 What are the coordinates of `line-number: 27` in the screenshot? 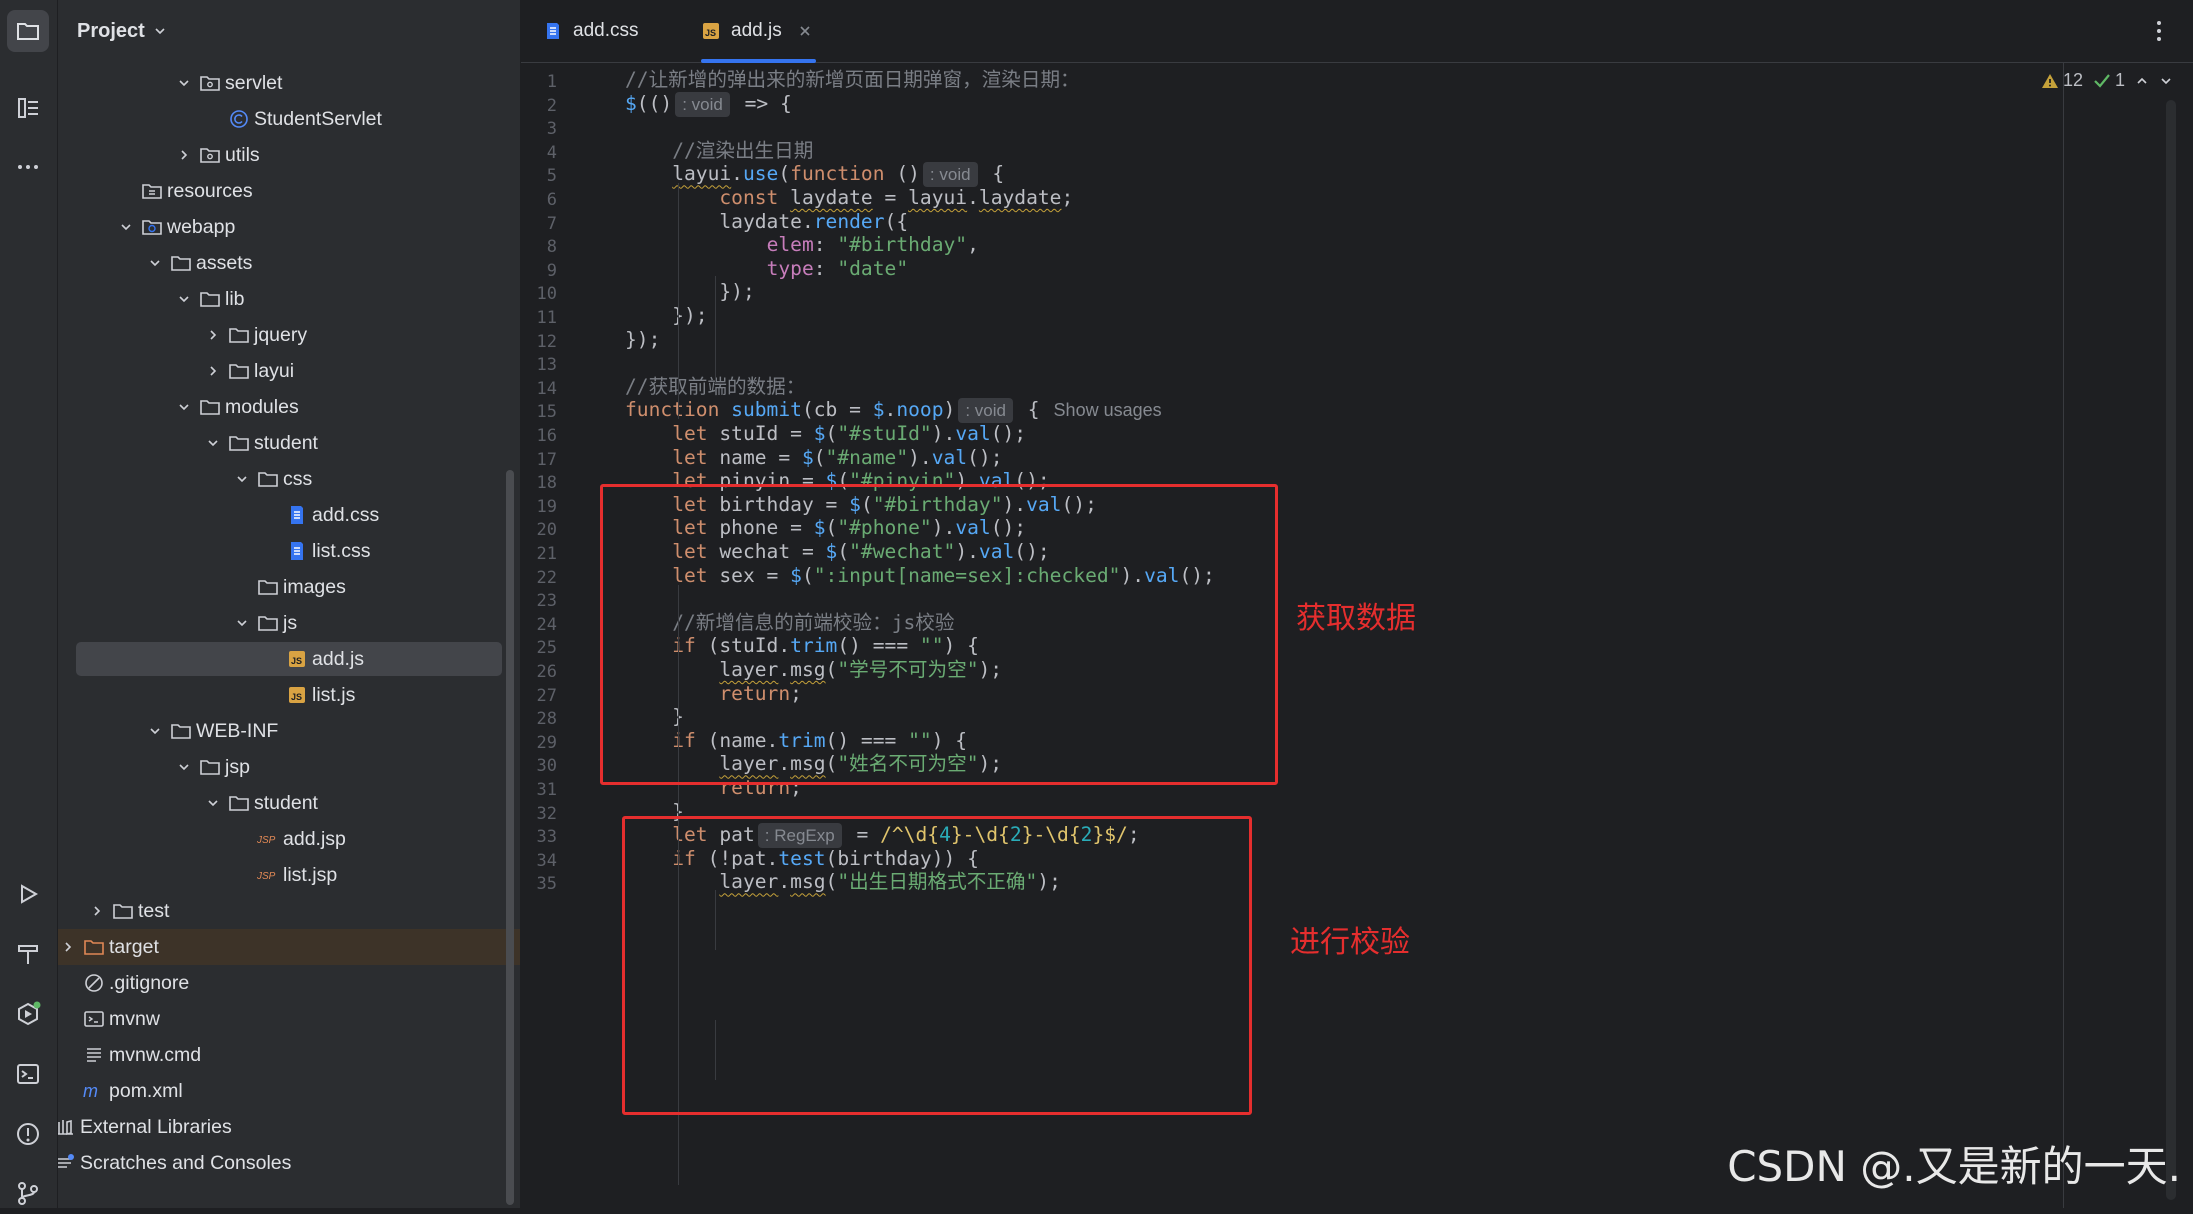 It's located at (546, 695).